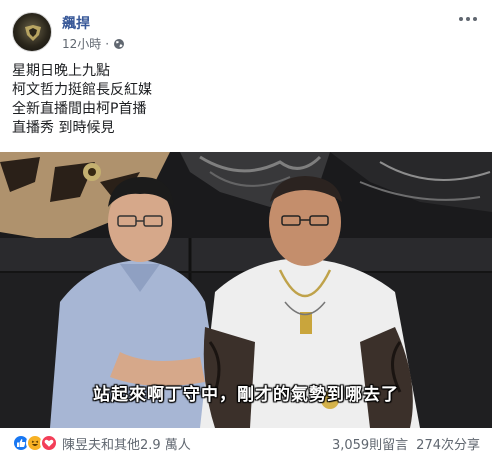  I want to click on reactions-summary: 陳昱夫和其他2.9 萬人, so click(101, 443).